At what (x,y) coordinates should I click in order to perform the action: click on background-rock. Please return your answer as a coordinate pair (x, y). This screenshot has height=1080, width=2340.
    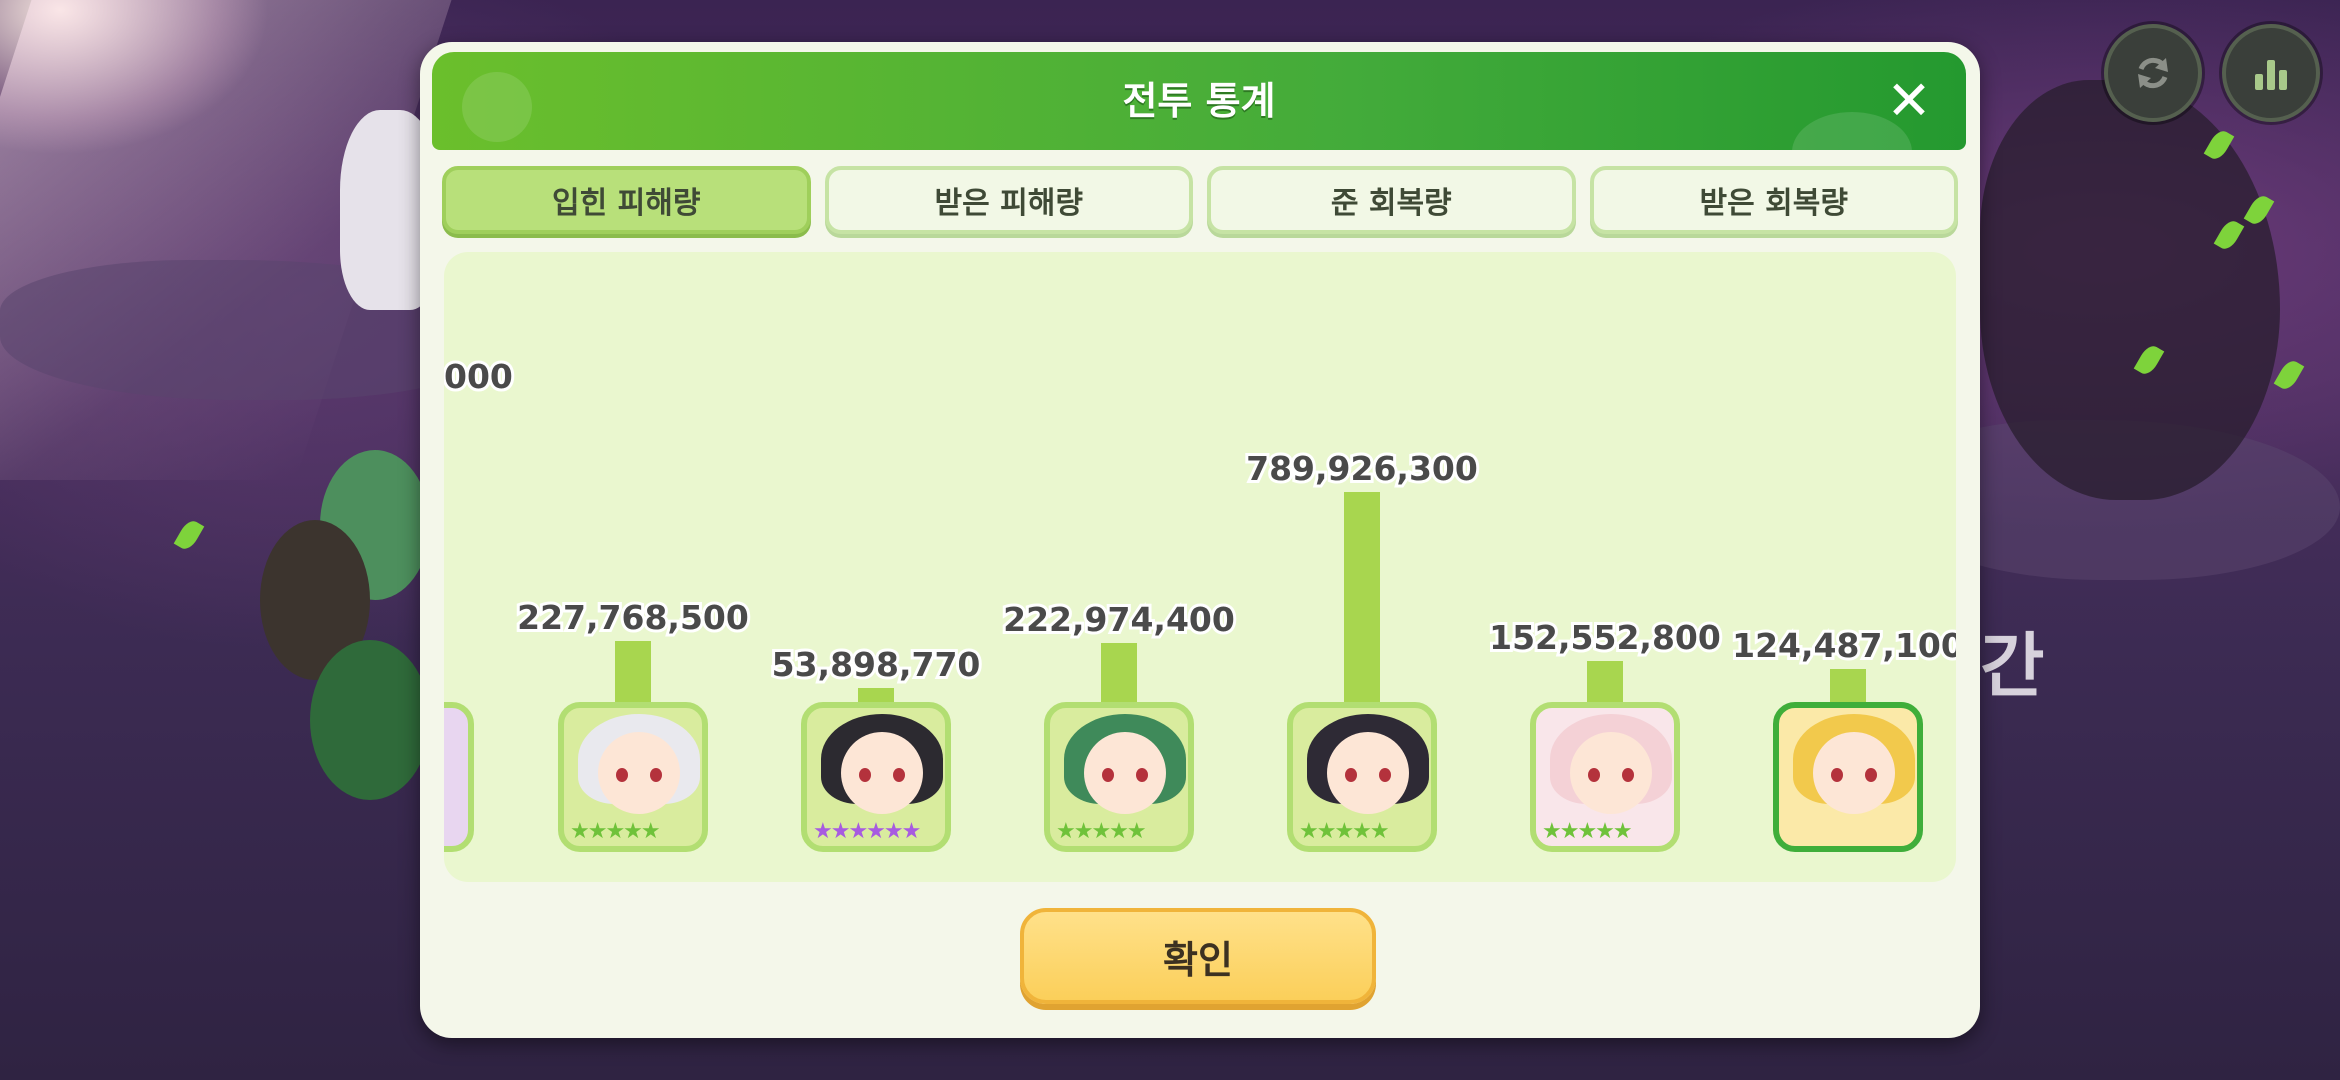
    Looking at the image, I should click on (2130, 290).